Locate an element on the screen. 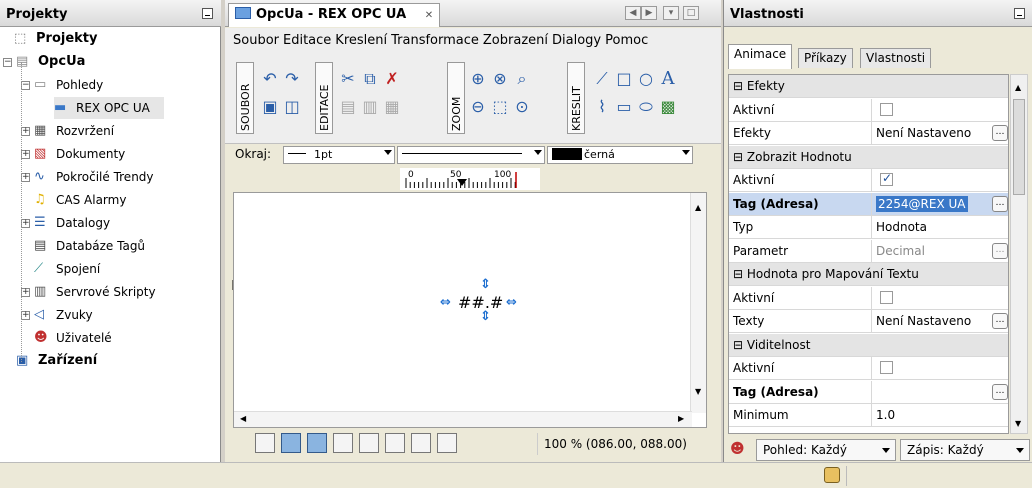 This screenshot has width=1032, height=488. rounded-rect-tool-icon: ▭ is located at coordinates (624, 107).